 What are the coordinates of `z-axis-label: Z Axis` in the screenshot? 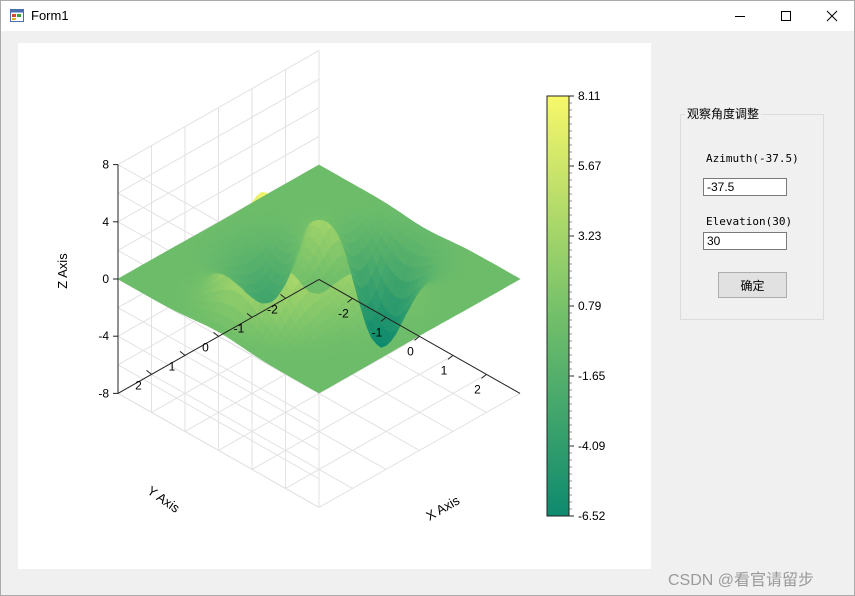 It's located at (62, 271).